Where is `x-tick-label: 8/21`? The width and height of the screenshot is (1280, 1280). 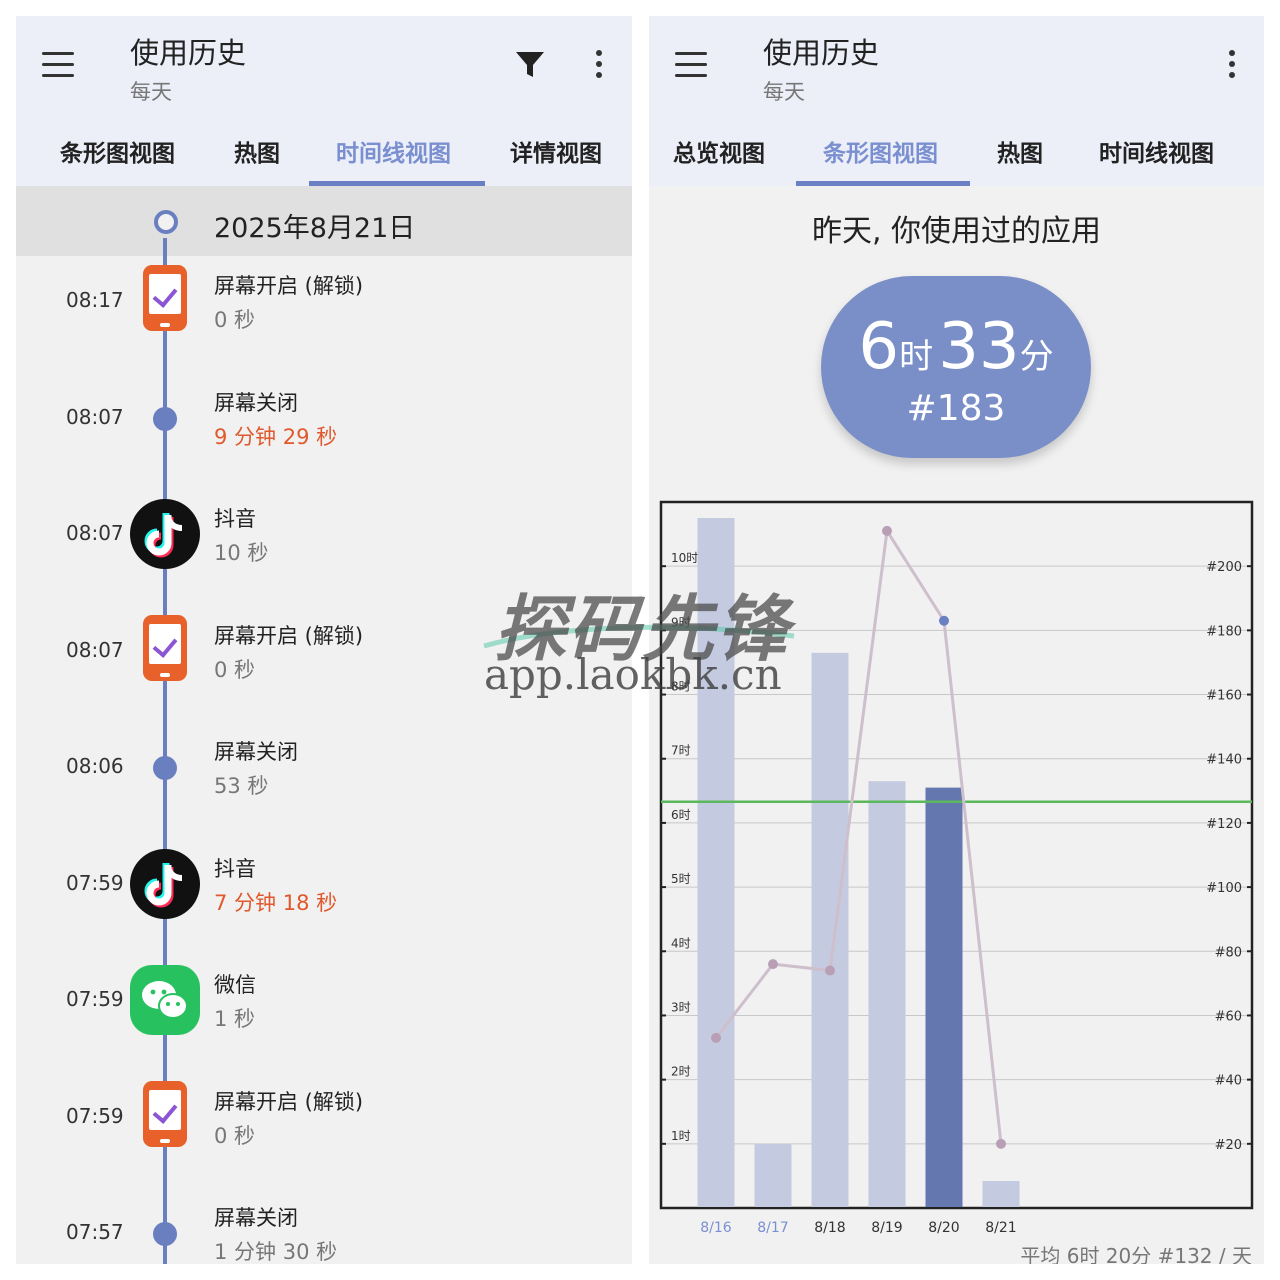
x-tick-label: 8/21 is located at coordinates (1000, 1228).